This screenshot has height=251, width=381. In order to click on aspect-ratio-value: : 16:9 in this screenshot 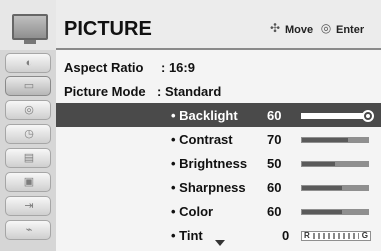, I will do `click(178, 67)`.